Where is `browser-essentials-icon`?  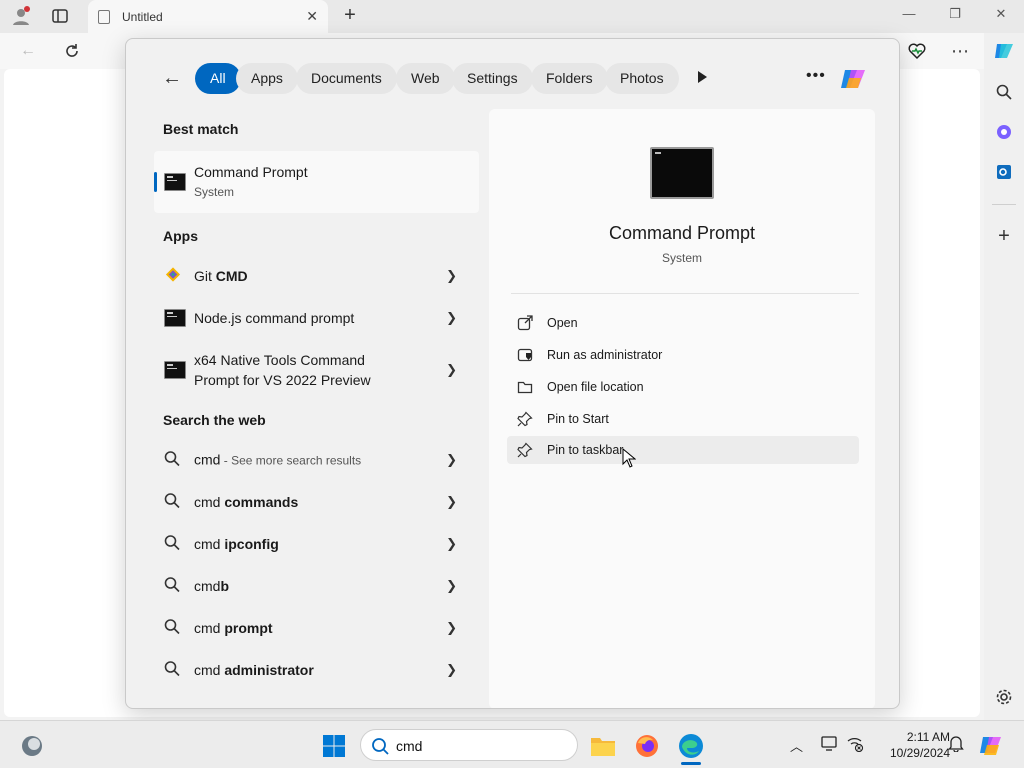 browser-essentials-icon is located at coordinates (917, 51).